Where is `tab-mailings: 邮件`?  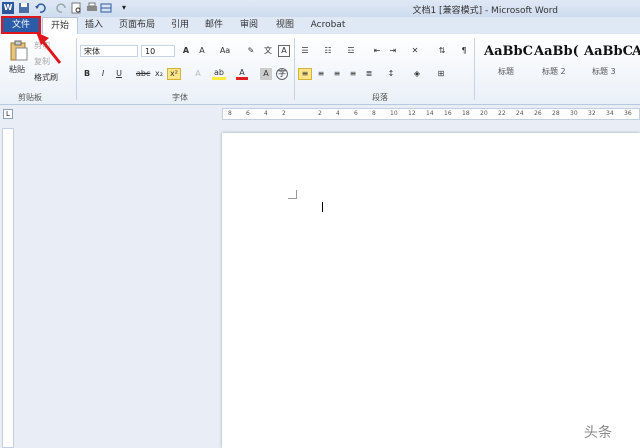 tab-mailings: 邮件 is located at coordinates (214, 25).